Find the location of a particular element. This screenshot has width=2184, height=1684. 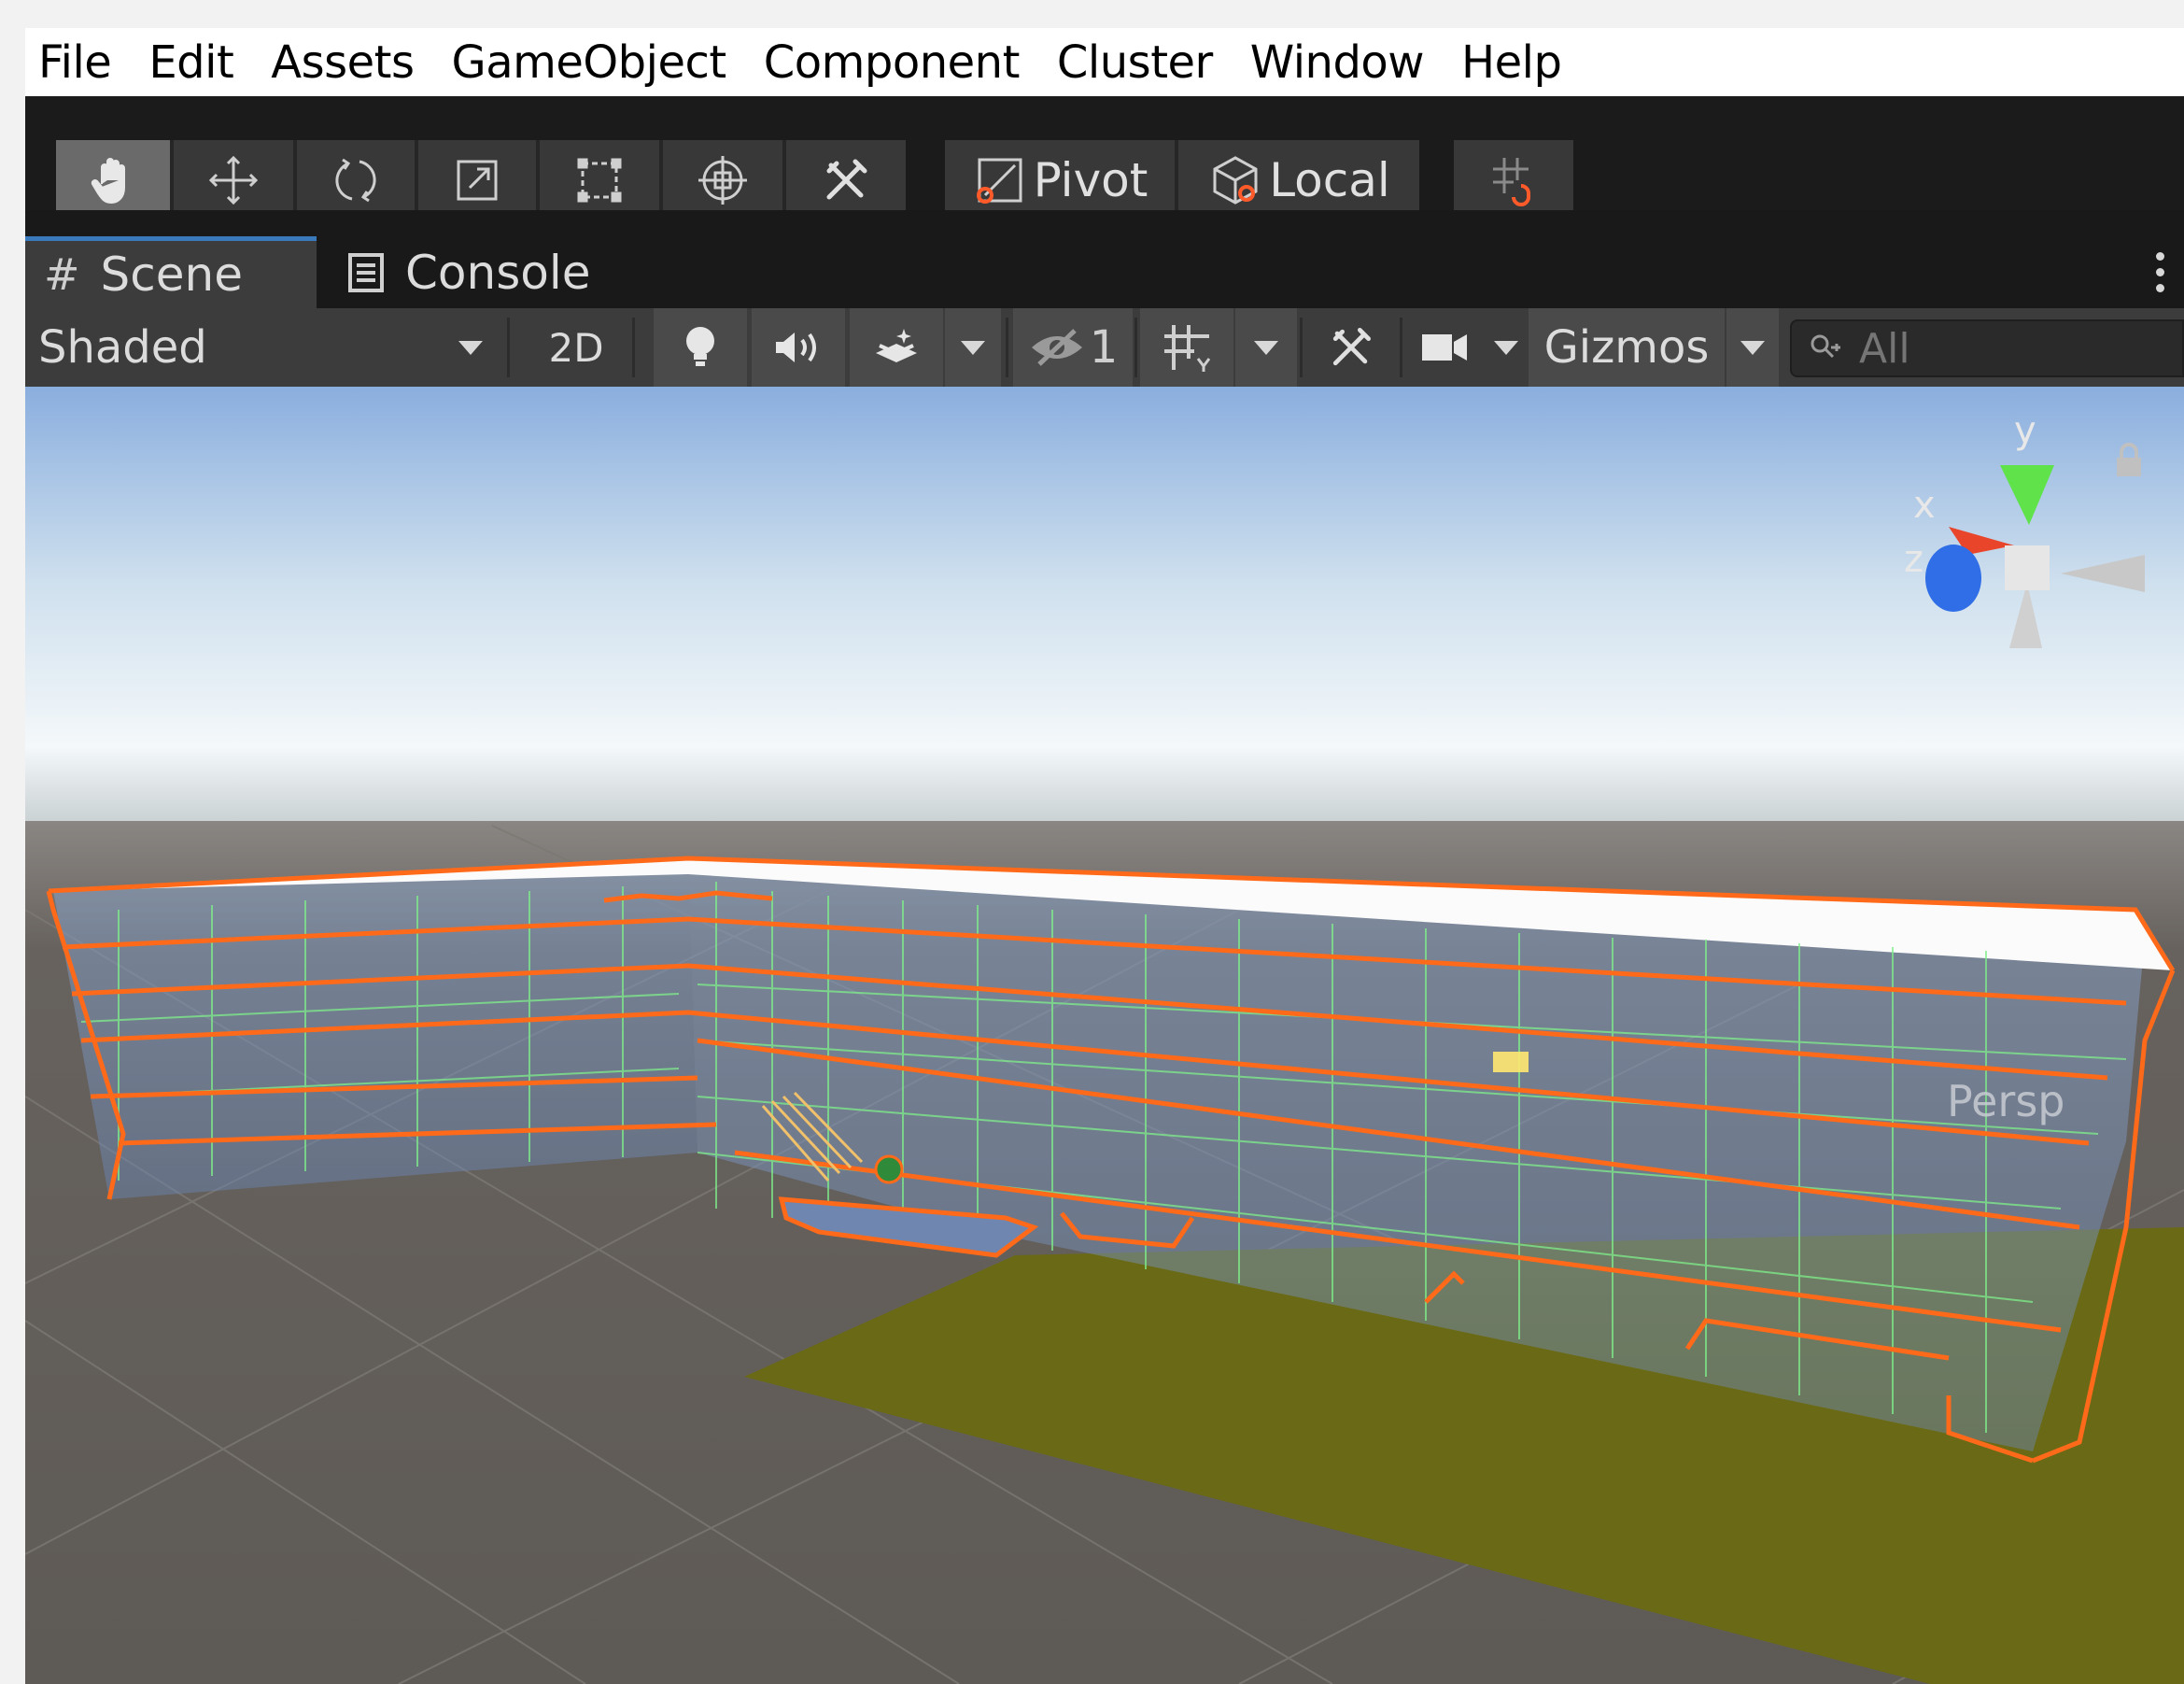

scene-grid-icon: # is located at coordinates (62, 274).